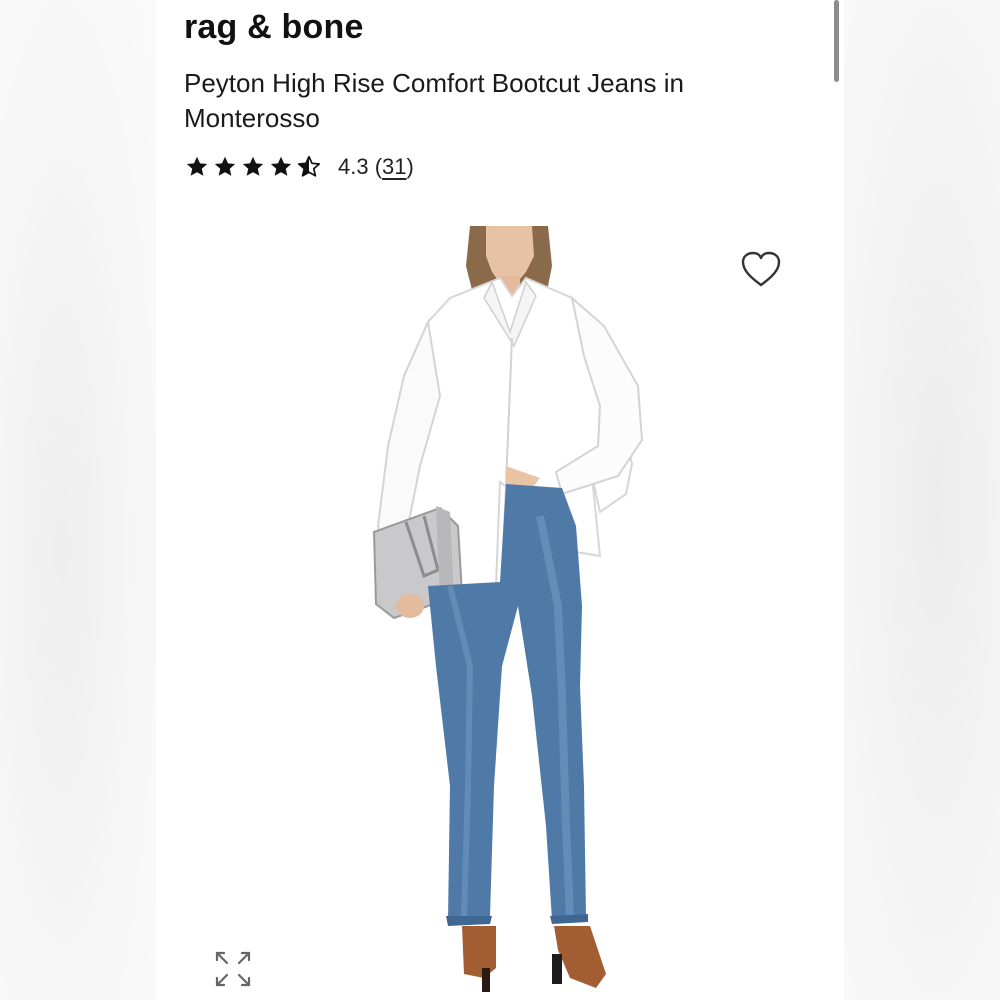 The image size is (1000, 1000). I want to click on expand-arrows-icon, so click(233, 969).